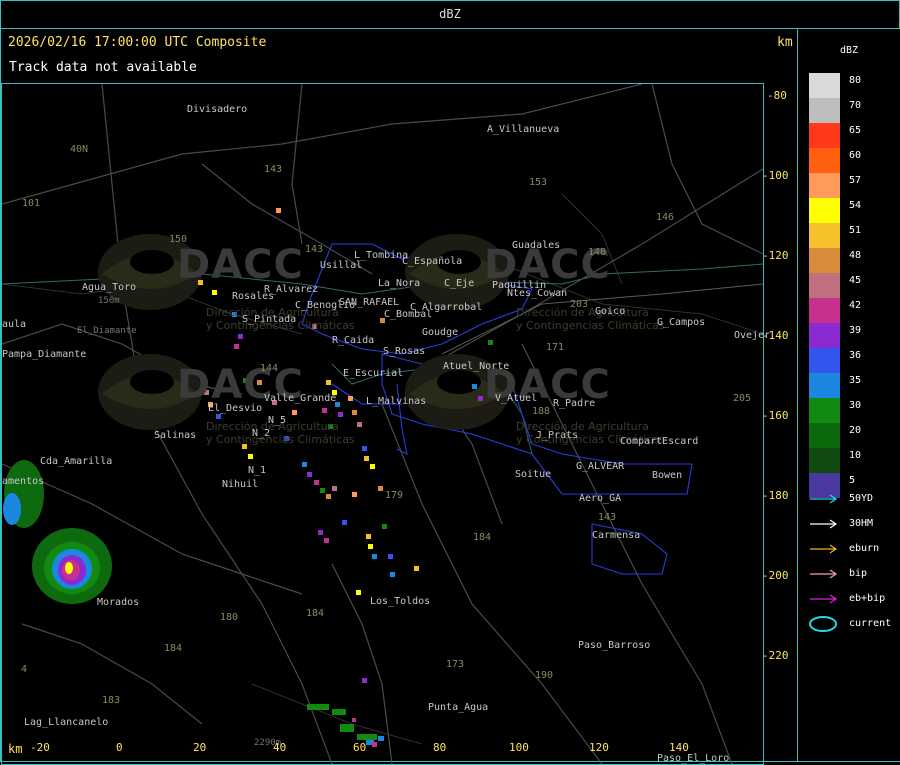 This screenshot has height=765, width=900. I want to click on km-unit-bottom: km, so click(15, 749).